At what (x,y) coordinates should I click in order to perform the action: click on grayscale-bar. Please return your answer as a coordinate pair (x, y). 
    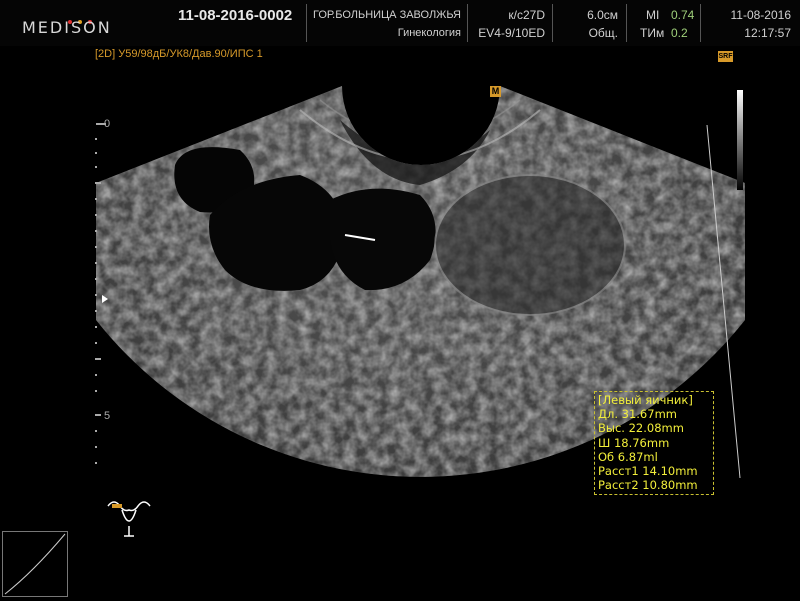
    Looking at the image, I should click on (740, 140).